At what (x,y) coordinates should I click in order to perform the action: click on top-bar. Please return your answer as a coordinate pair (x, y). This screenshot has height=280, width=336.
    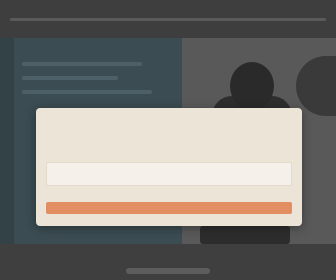
    Looking at the image, I should click on (168, 19).